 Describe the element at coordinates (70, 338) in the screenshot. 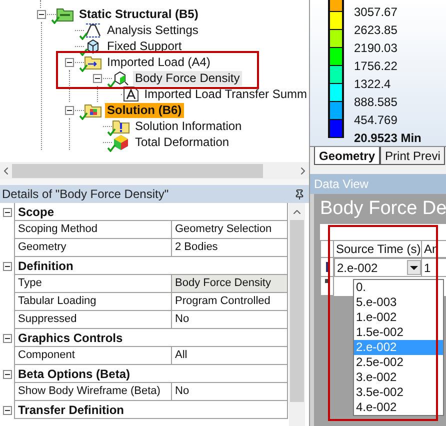

I see `section-title: Graphics Controls` at that location.